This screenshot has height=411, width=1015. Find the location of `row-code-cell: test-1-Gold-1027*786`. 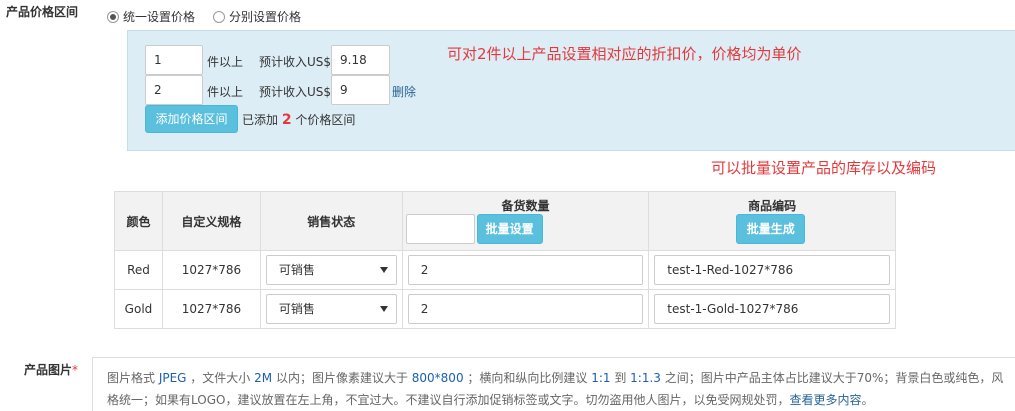

row-code-cell: test-1-Gold-1027*786 is located at coordinates (772, 309).